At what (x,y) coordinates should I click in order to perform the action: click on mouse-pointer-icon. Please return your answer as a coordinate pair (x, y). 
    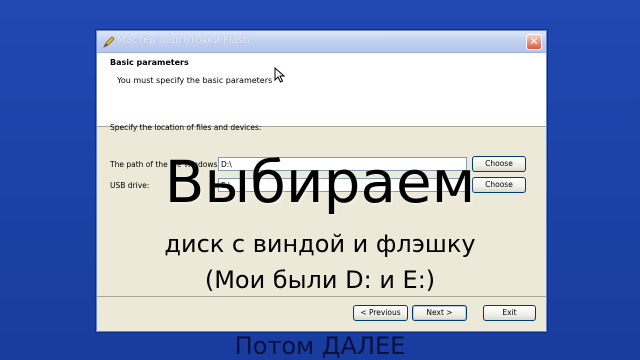
    Looking at the image, I should click on (280, 74).